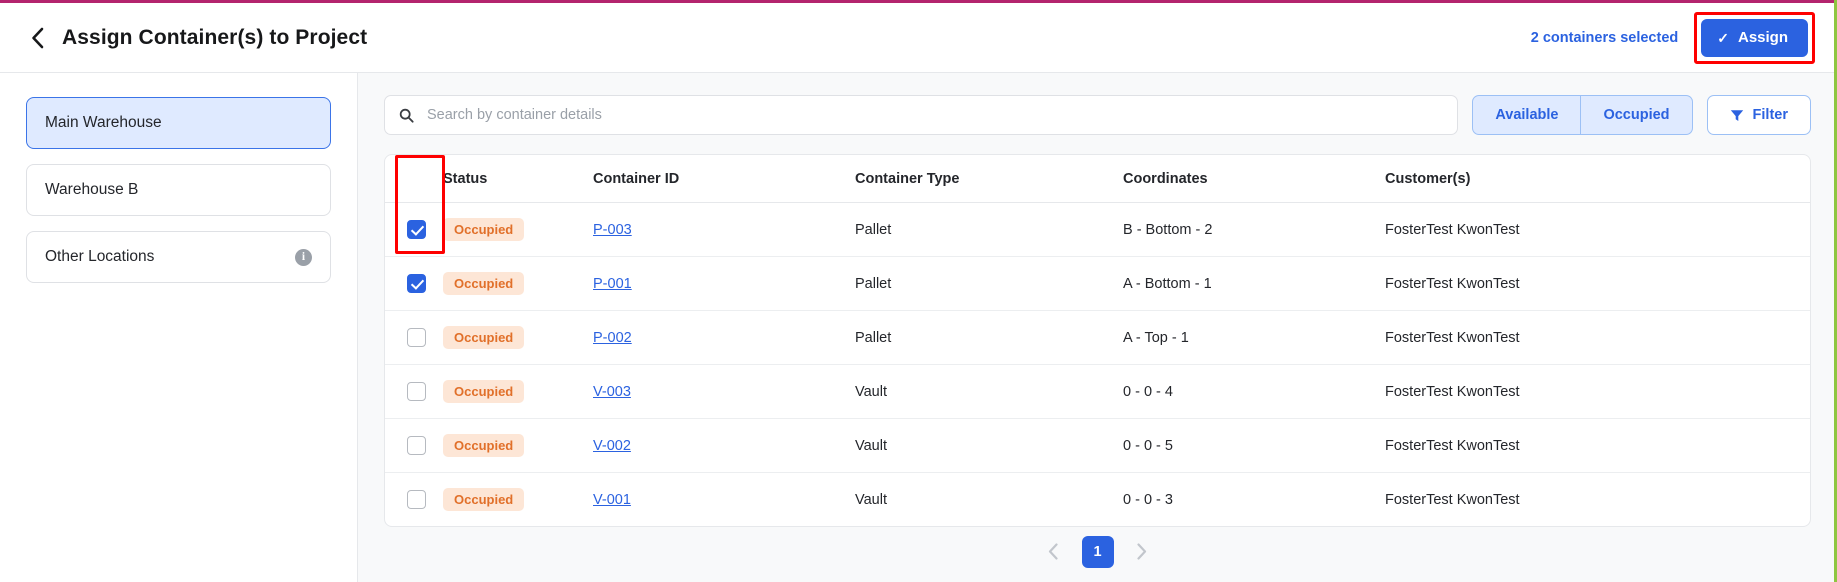  What do you see at coordinates (1148, 499) in the screenshot?
I see `row-coordinates-cell: 0 - 0 - 3` at bounding box center [1148, 499].